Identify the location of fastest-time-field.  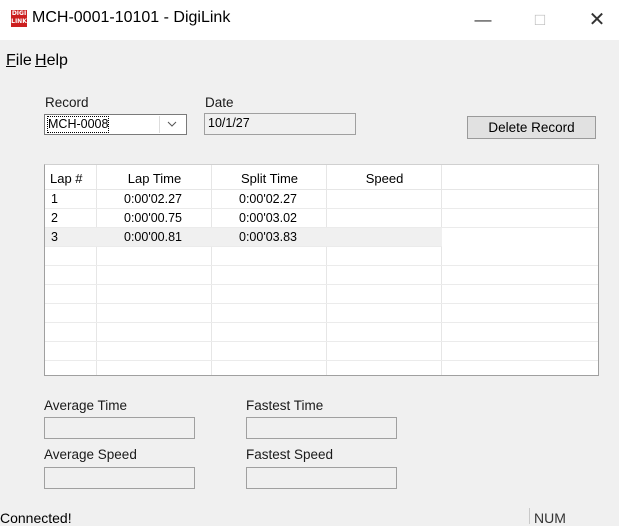
(321, 428).